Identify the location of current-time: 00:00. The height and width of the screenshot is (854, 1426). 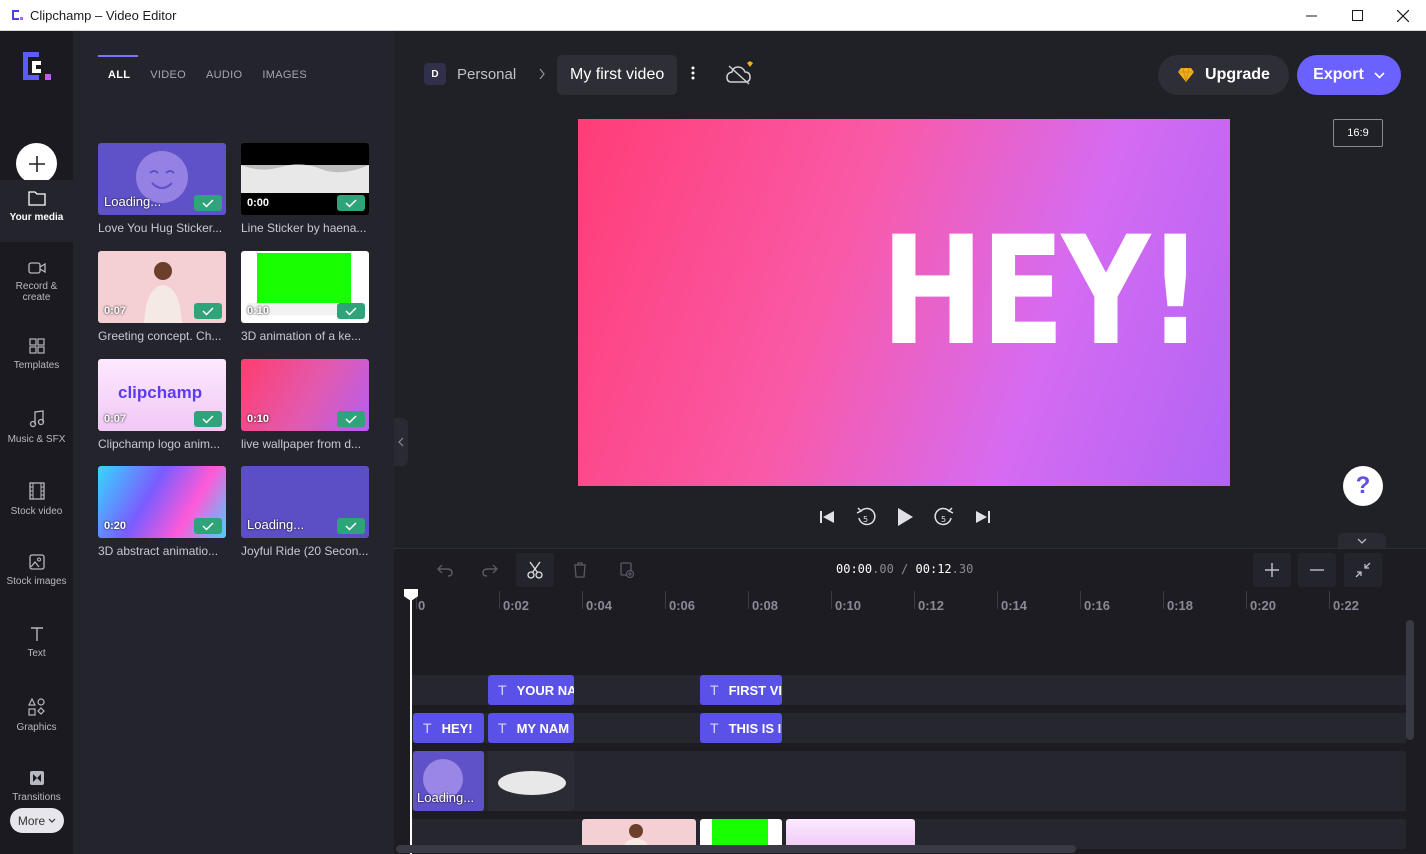
(854, 569).